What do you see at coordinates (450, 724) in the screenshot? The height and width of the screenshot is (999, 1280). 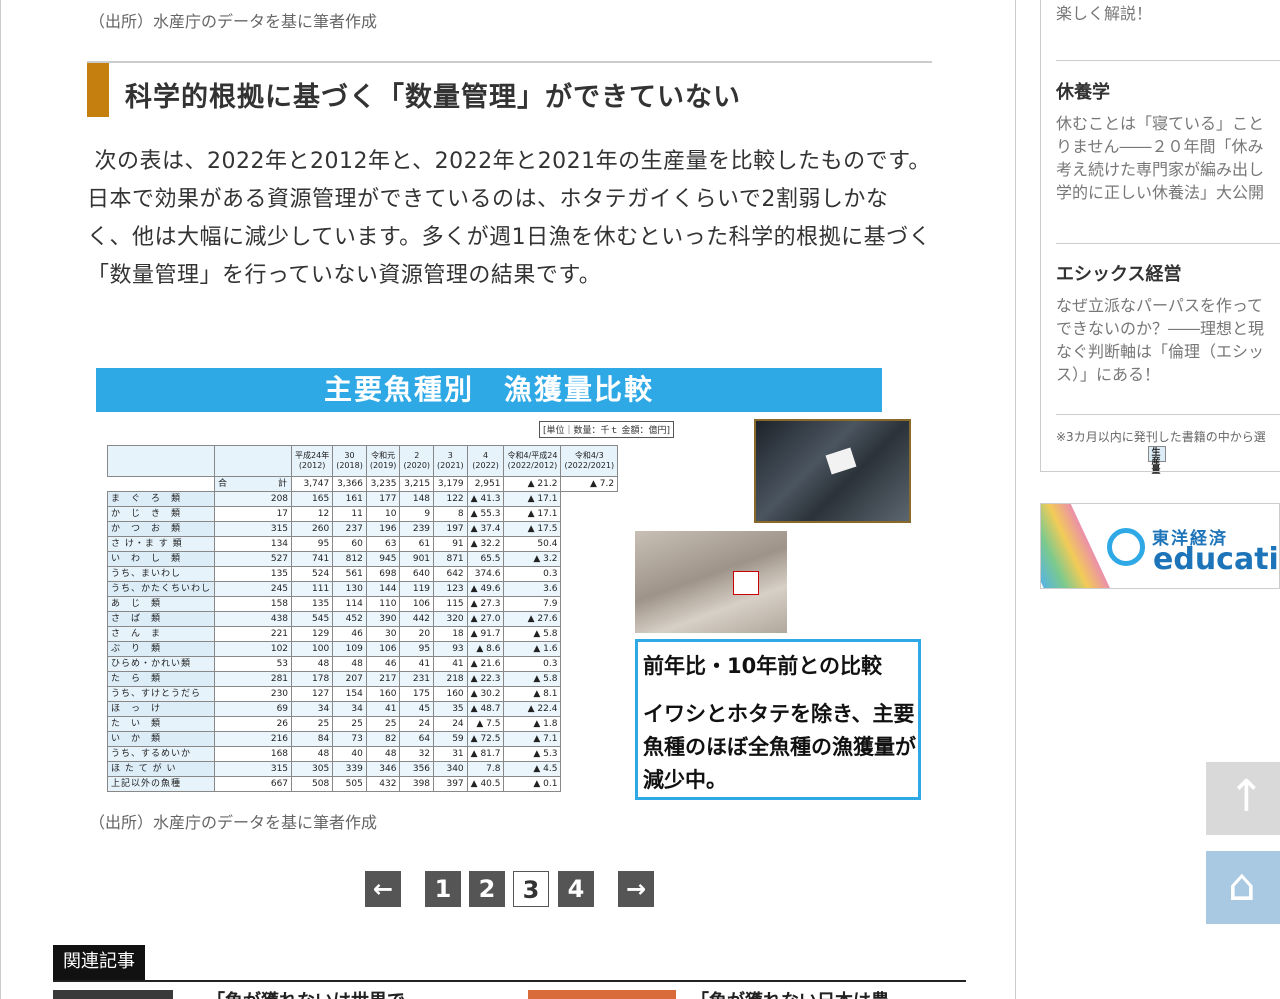 I see `table-cell: 24` at bounding box center [450, 724].